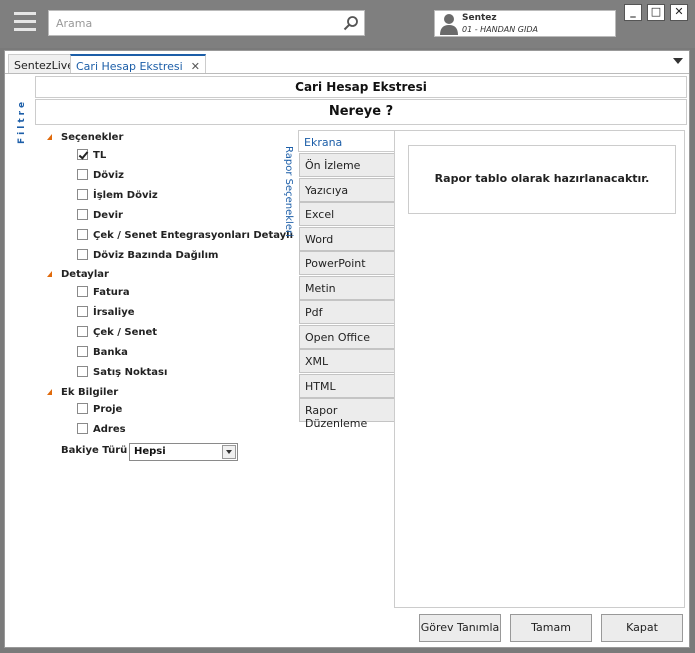  Describe the element at coordinates (642, 628) in the screenshot. I see `kapat-button: Kapat` at that location.